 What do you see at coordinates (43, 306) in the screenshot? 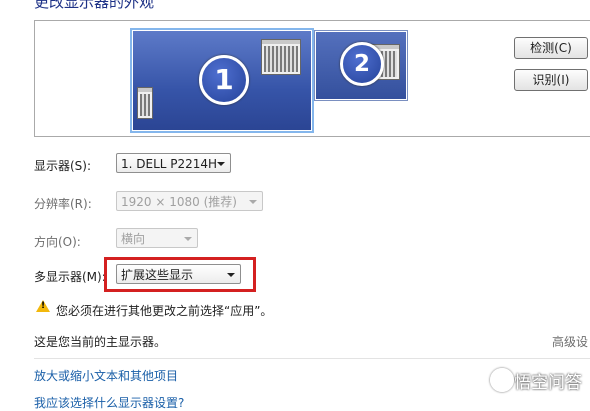
I see `warning-icon: !` at bounding box center [43, 306].